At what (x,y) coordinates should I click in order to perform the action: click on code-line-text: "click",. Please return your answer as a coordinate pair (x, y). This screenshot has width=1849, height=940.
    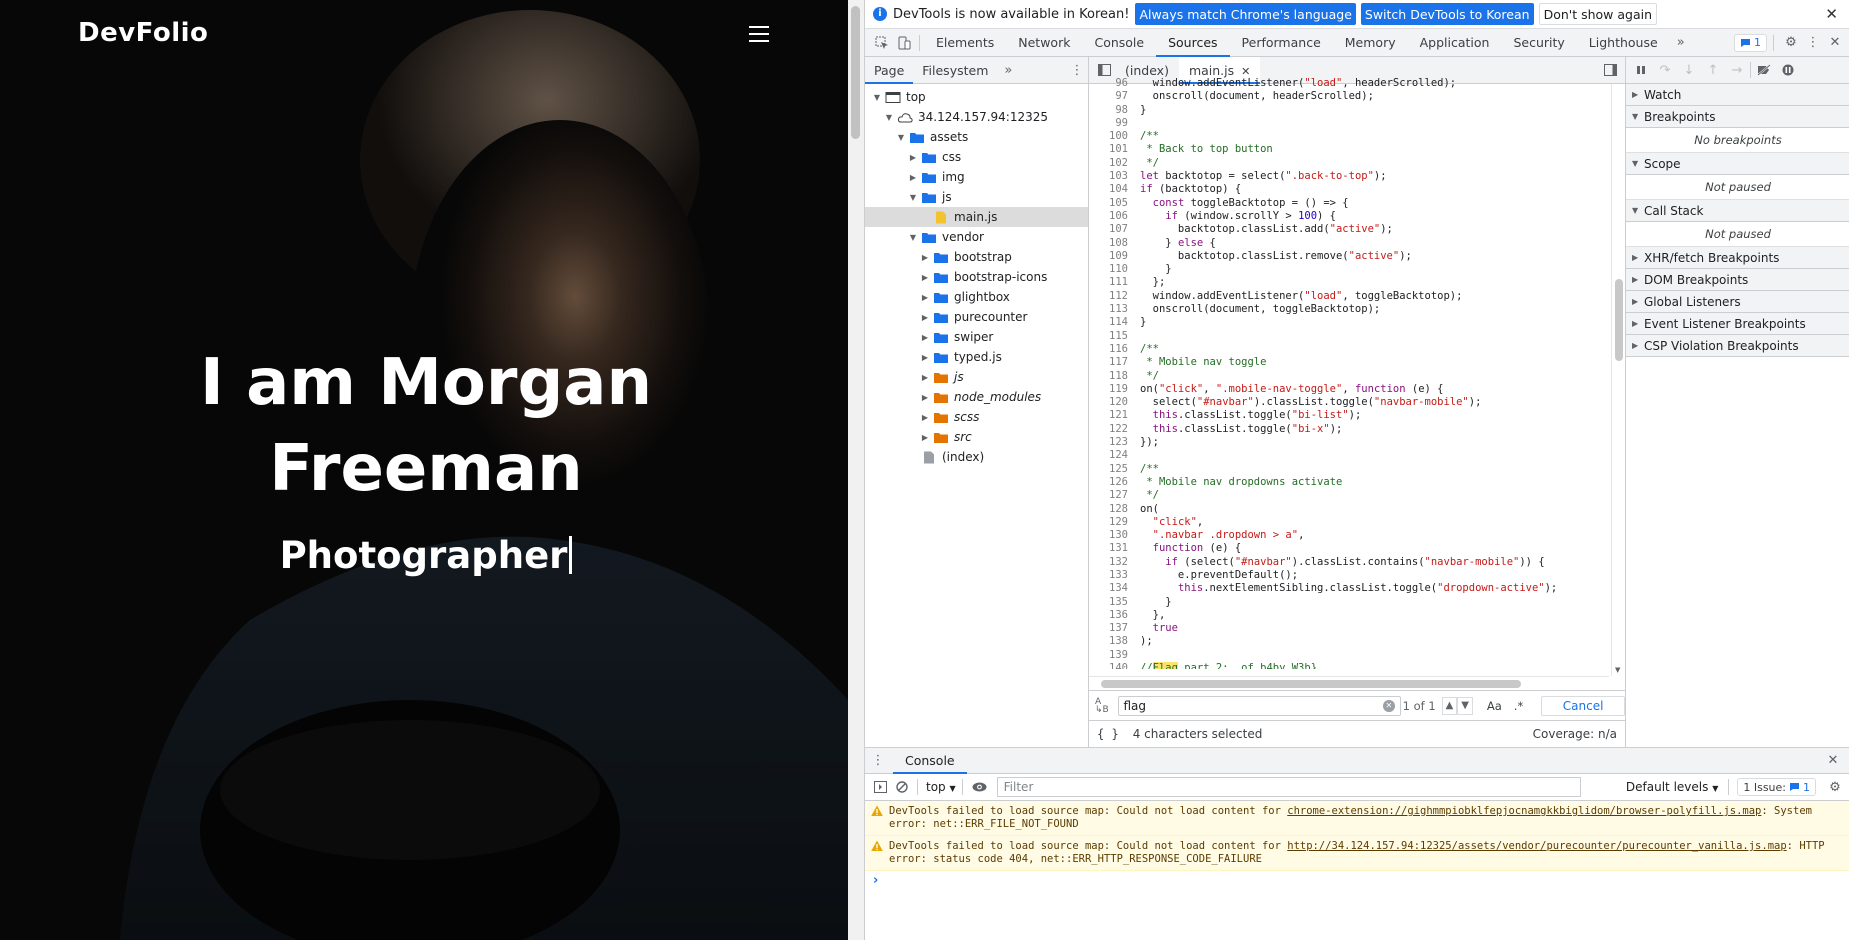
    Looking at the image, I should click on (1166, 522).